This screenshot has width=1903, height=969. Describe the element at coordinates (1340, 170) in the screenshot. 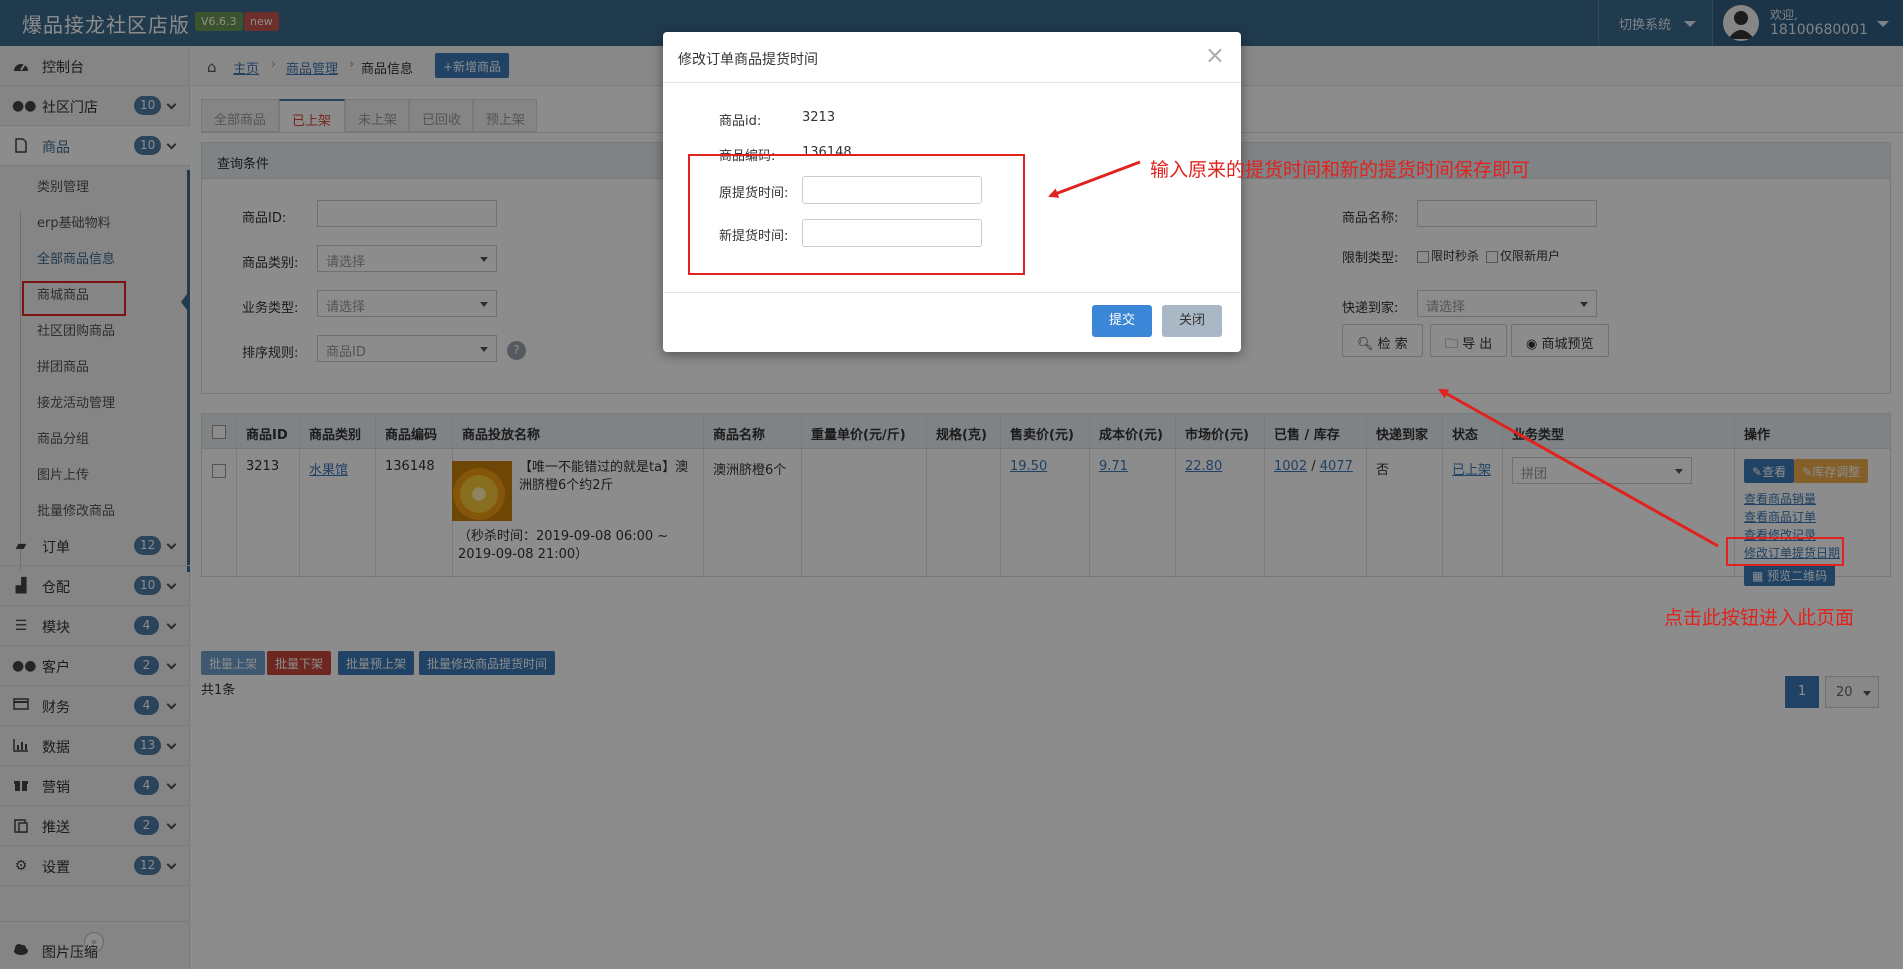

I see `annotation-top-text: 输入原来的提货时间和新的提货时间保存即可` at that location.